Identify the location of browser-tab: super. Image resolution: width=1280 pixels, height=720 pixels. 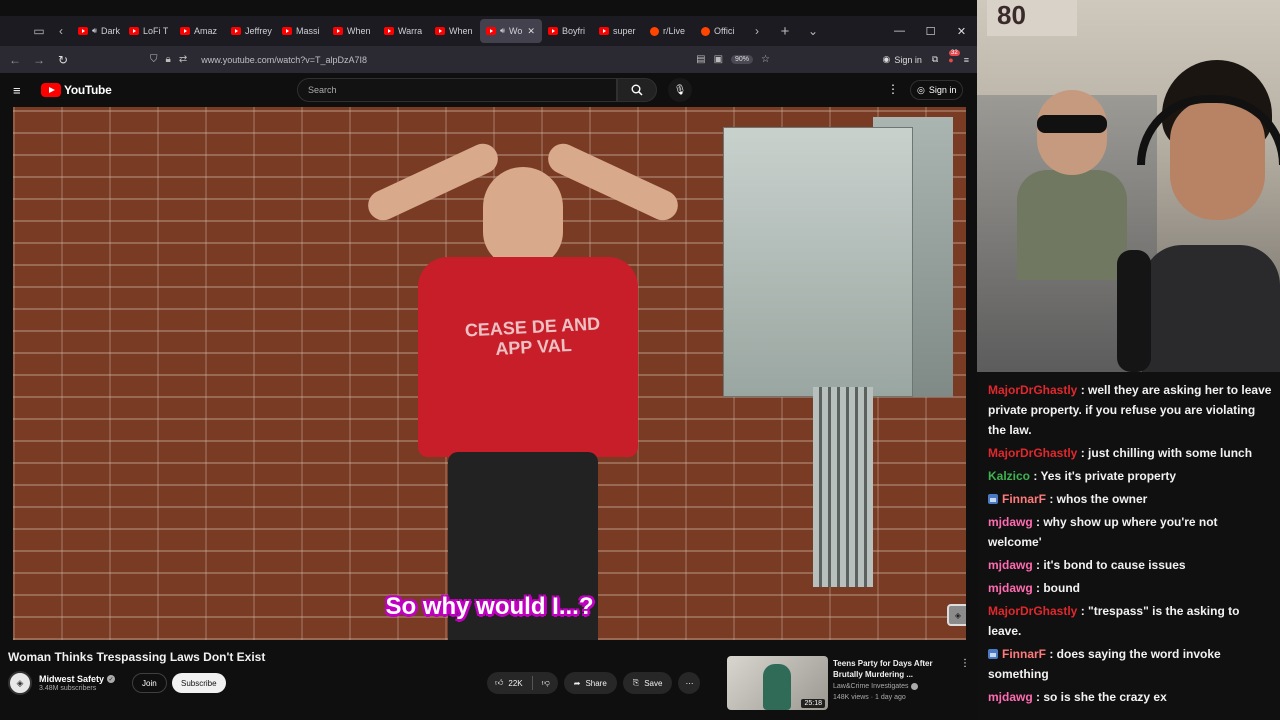
(618, 31).